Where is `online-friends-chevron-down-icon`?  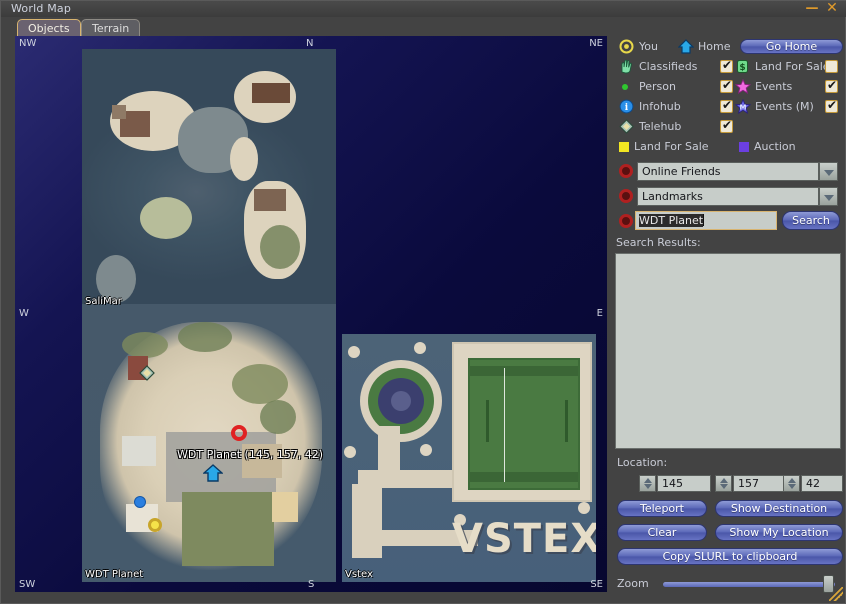 online-friends-chevron-down-icon is located at coordinates (828, 171).